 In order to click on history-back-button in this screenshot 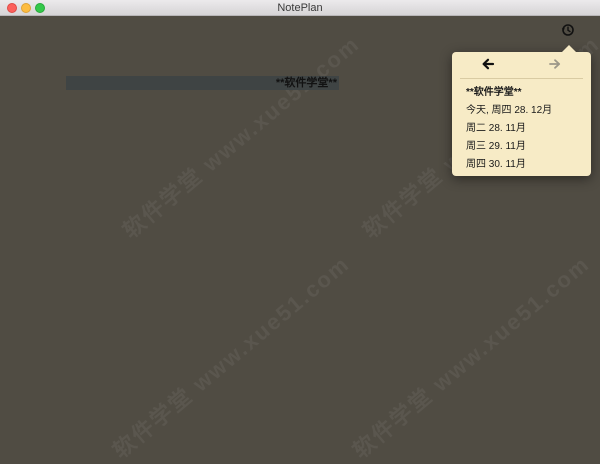, I will do `click(488, 64)`.